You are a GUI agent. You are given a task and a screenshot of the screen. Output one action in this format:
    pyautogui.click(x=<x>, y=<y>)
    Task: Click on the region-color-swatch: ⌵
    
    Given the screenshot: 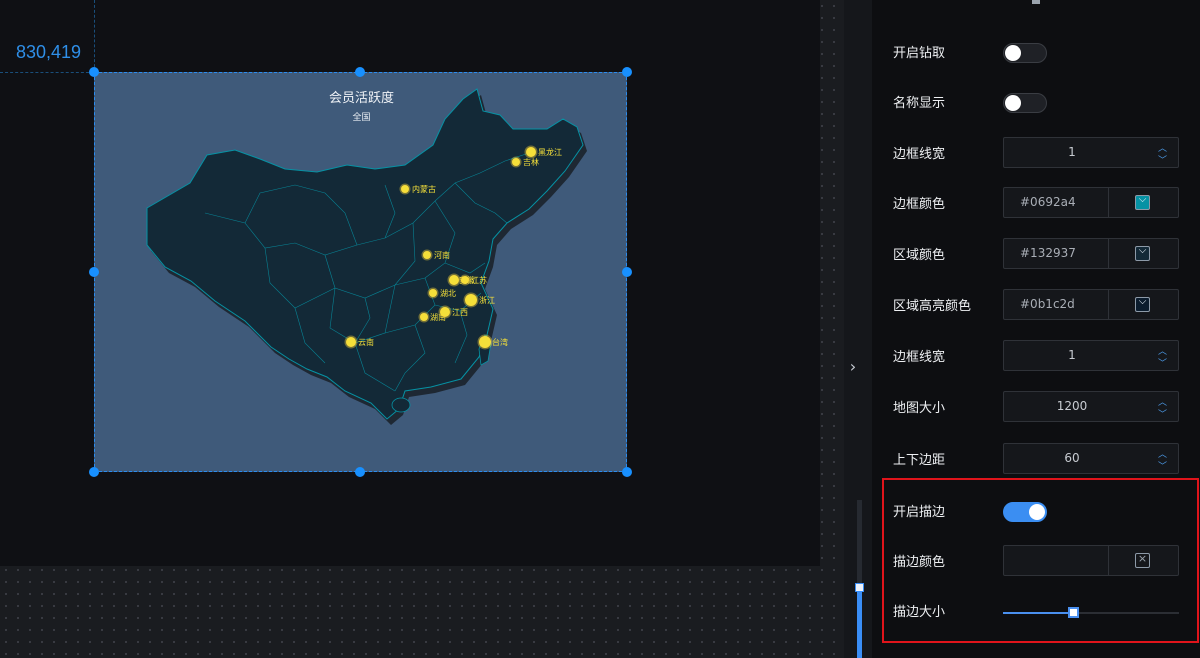 What is the action you would take?
    pyautogui.click(x=1142, y=253)
    